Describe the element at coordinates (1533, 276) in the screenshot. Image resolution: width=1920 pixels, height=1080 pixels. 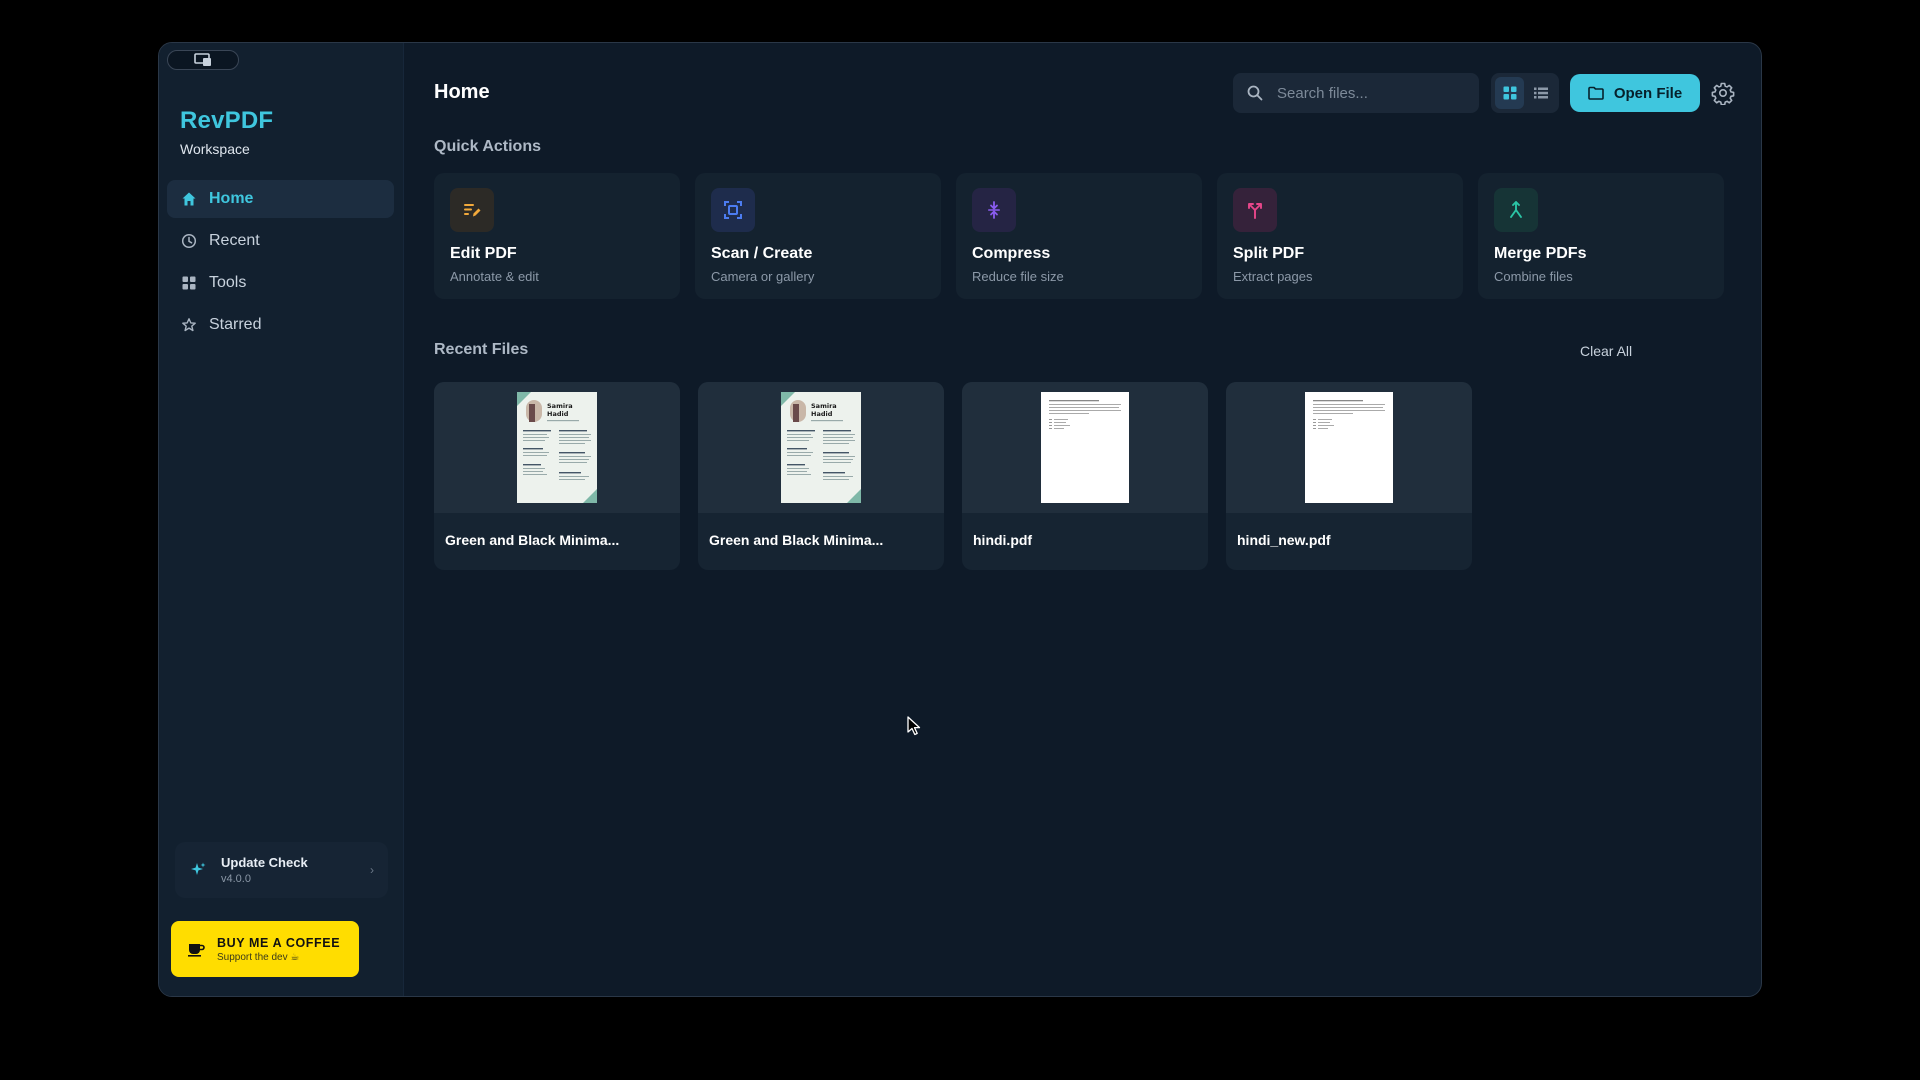
I see `quick-action-subtitle: Combine files` at that location.